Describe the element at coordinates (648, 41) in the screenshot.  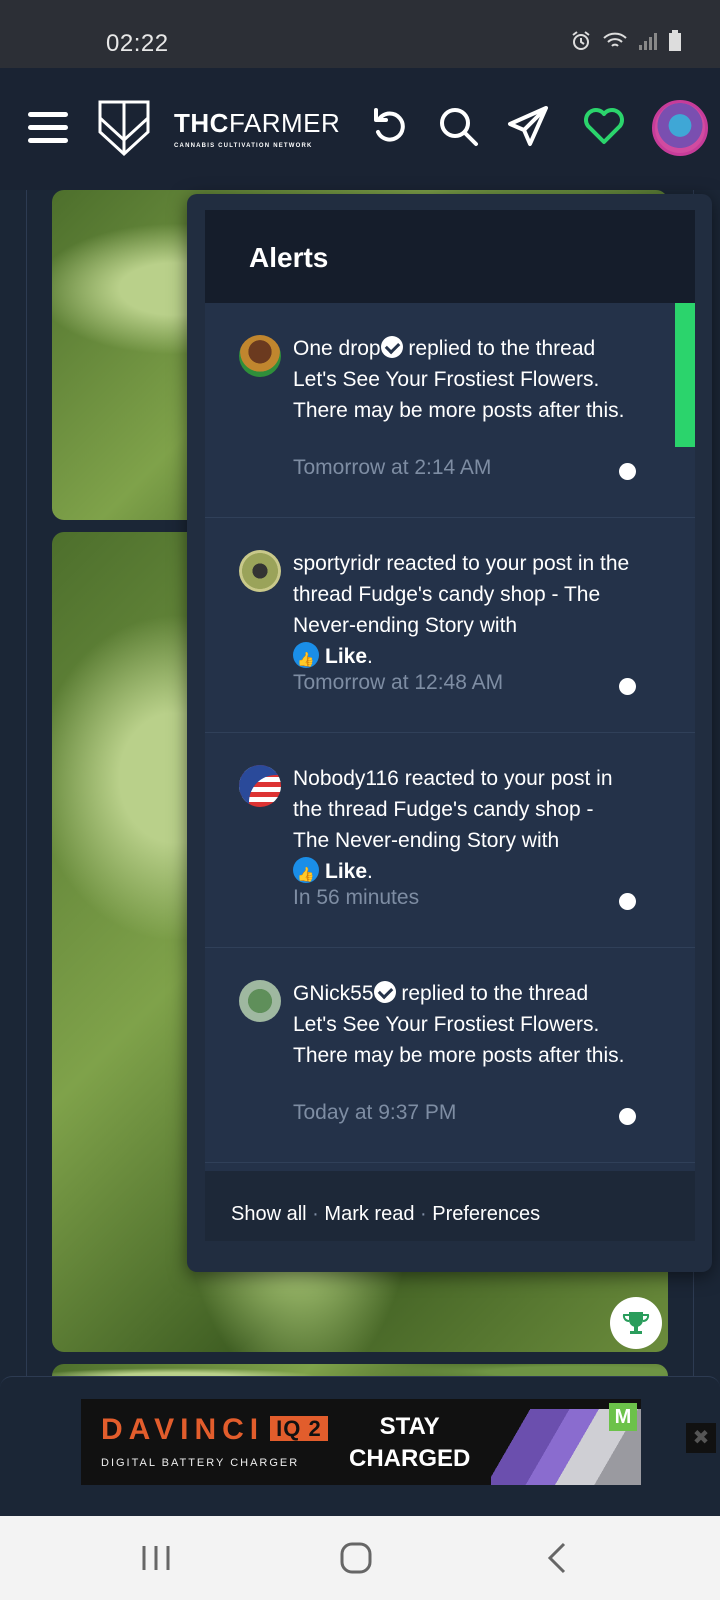
I see `signal-icon` at that location.